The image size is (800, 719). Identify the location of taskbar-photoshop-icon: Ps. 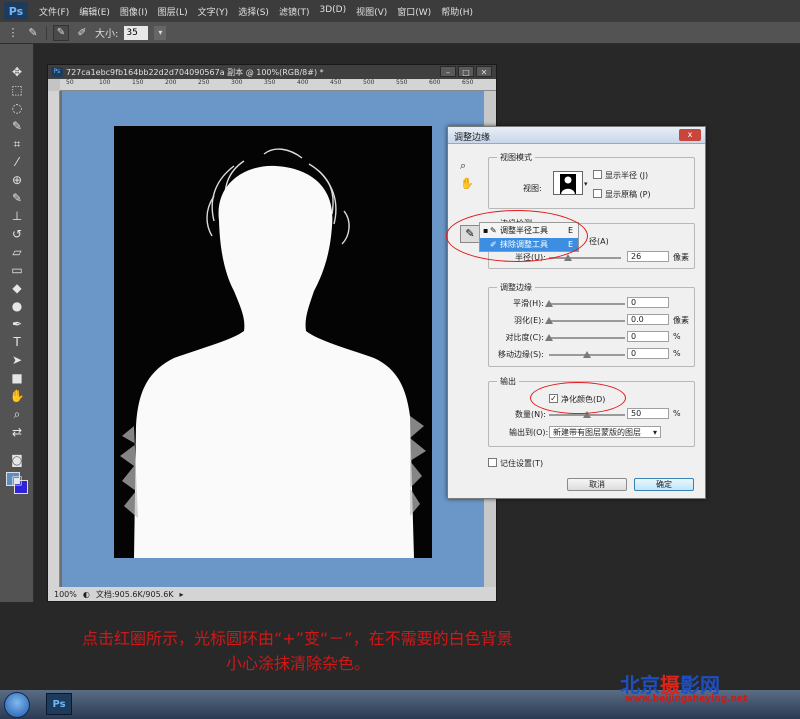
(59, 704).